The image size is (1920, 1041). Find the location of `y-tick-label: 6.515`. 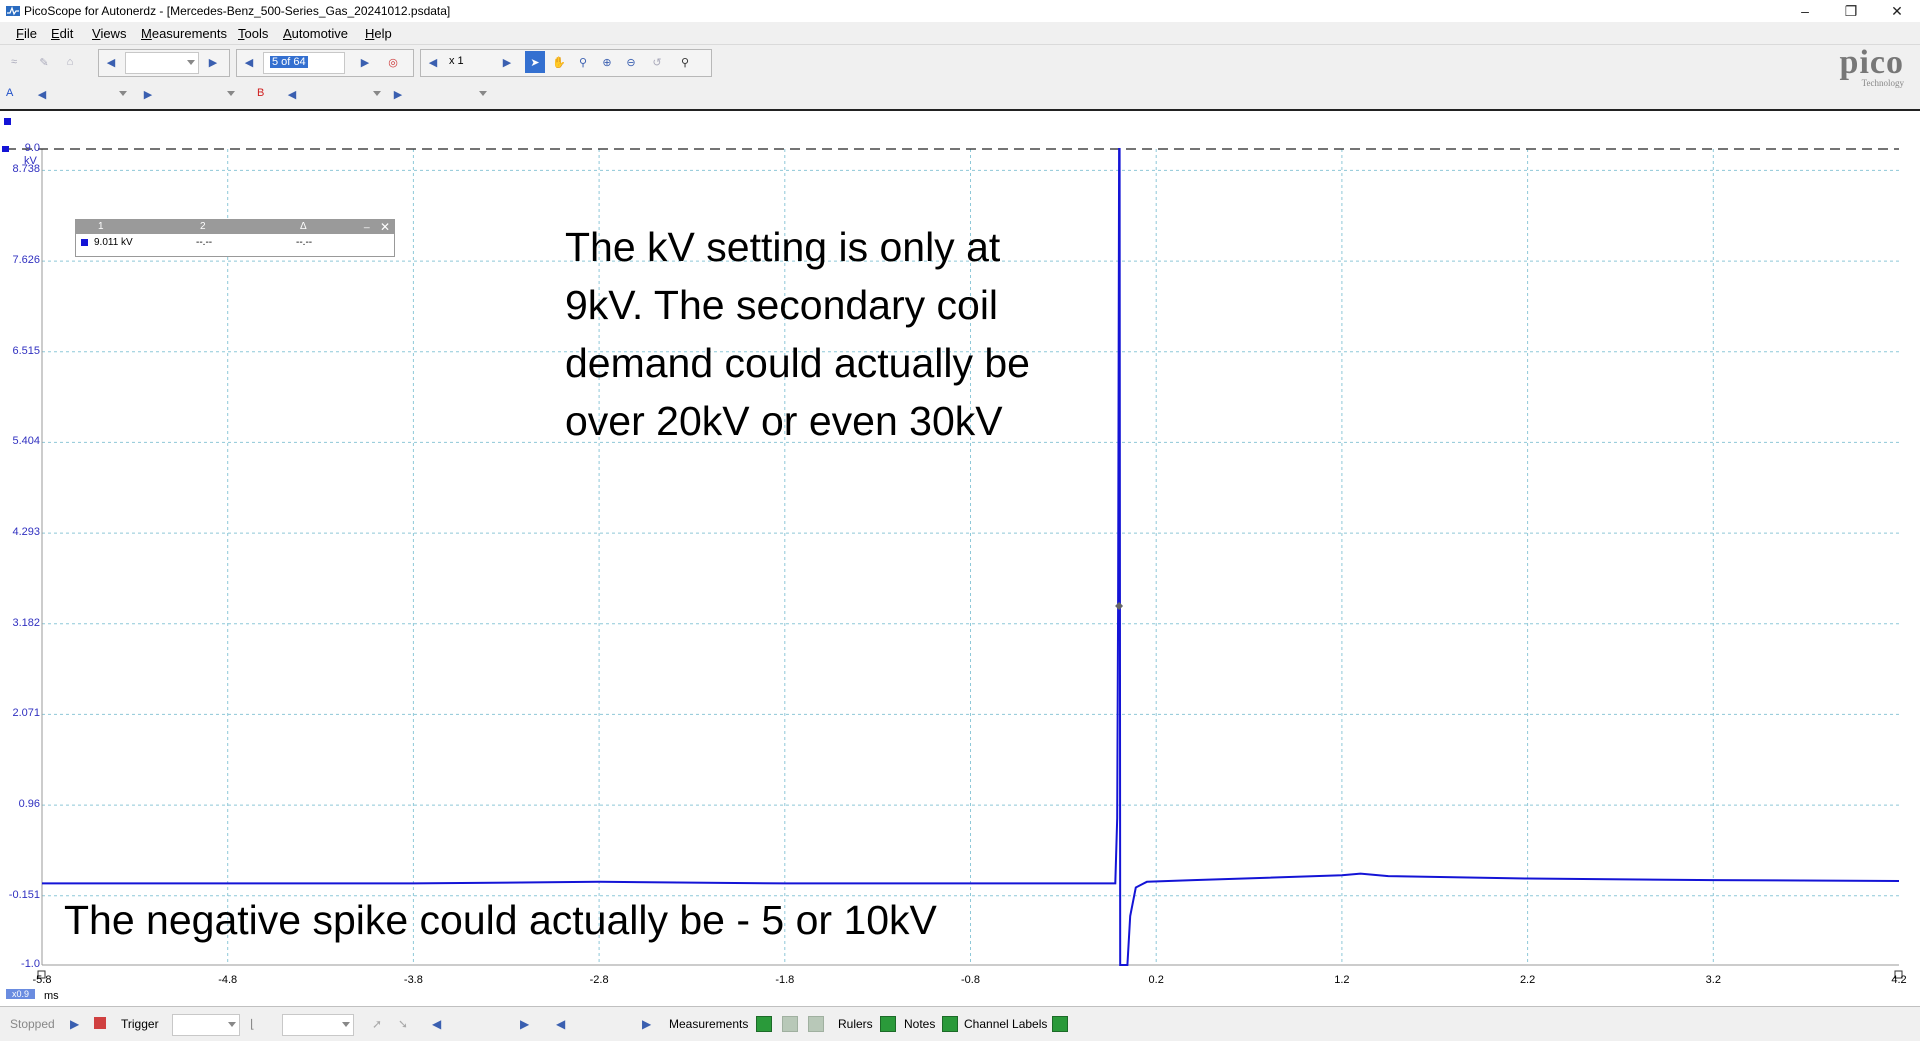

y-tick-label: 6.515 is located at coordinates (26, 350).